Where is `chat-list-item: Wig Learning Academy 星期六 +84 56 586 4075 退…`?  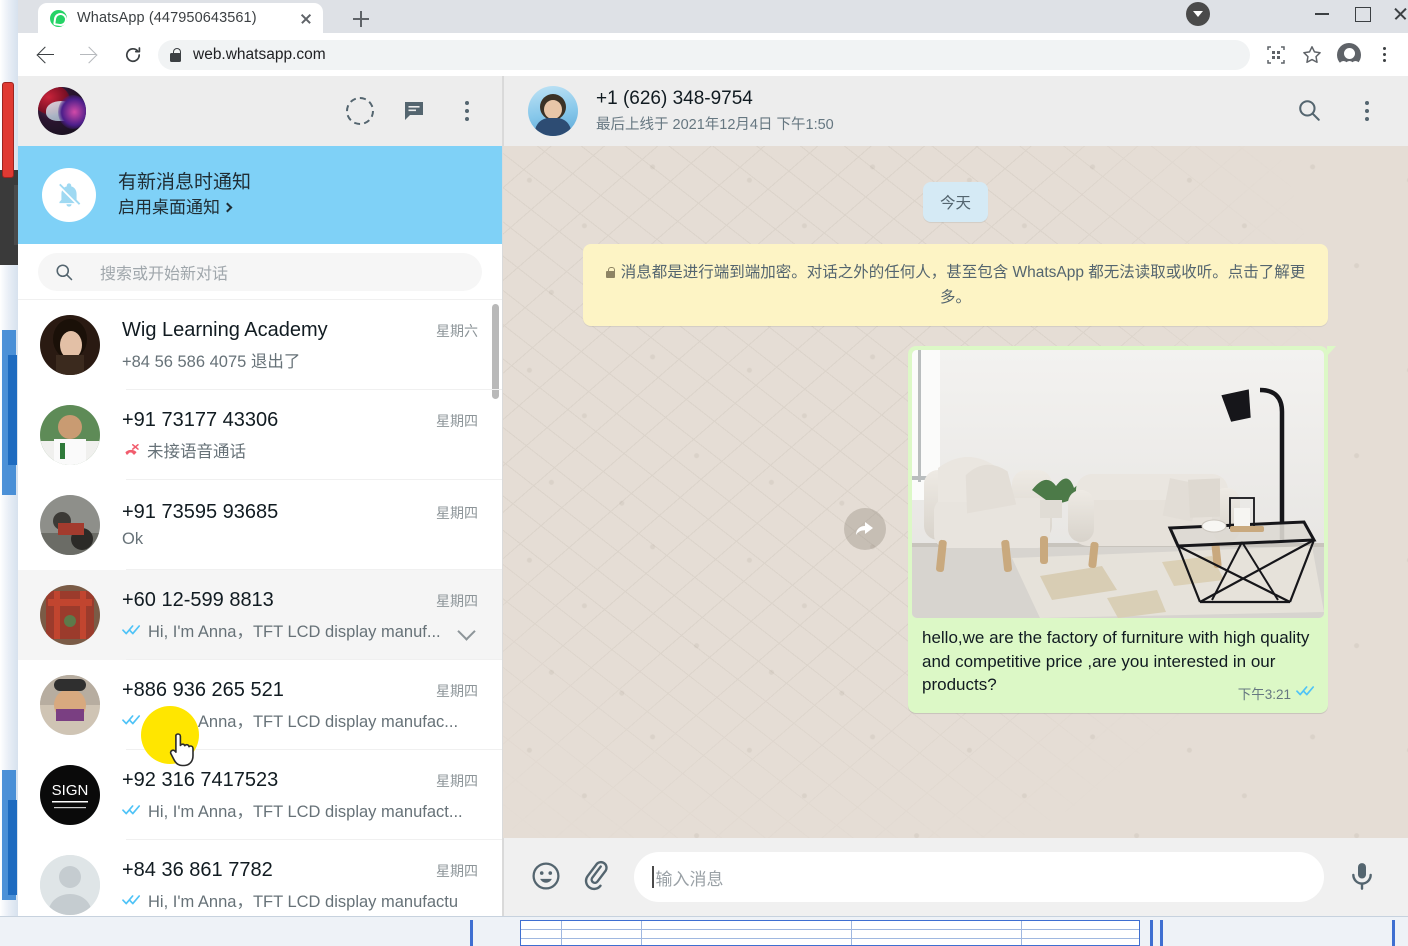
chat-list-item: Wig Learning Academy 星期六 +84 56 586 4075 退… is located at coordinates (260, 345).